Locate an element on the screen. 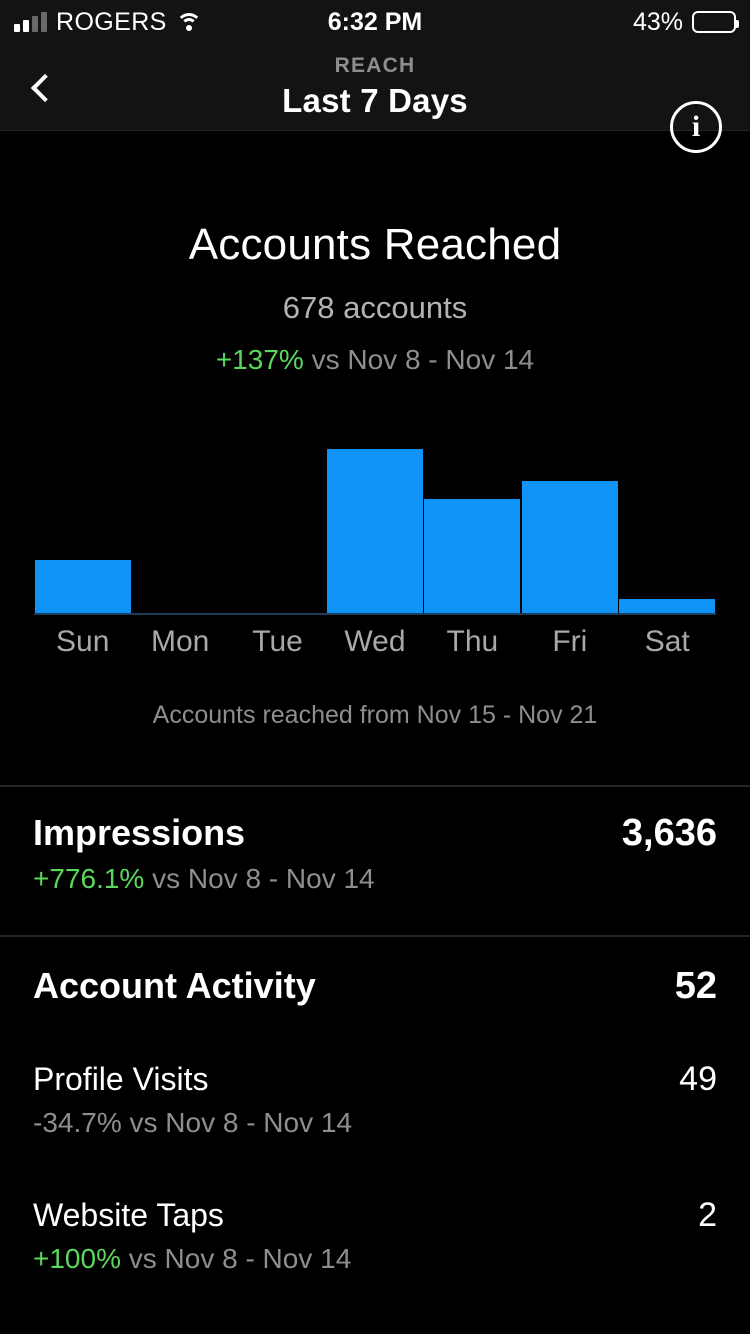 The height and width of the screenshot is (1334, 750). chart-plot-area is located at coordinates (375, 527).